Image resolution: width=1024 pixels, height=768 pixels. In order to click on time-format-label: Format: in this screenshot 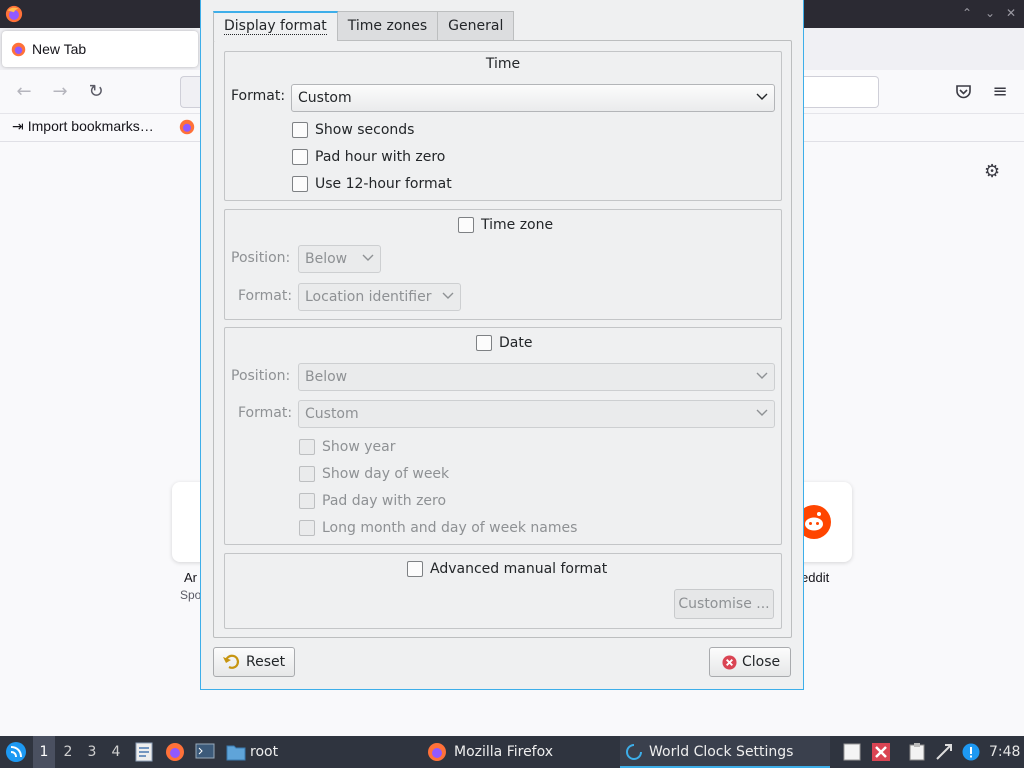, I will do `click(258, 96)`.